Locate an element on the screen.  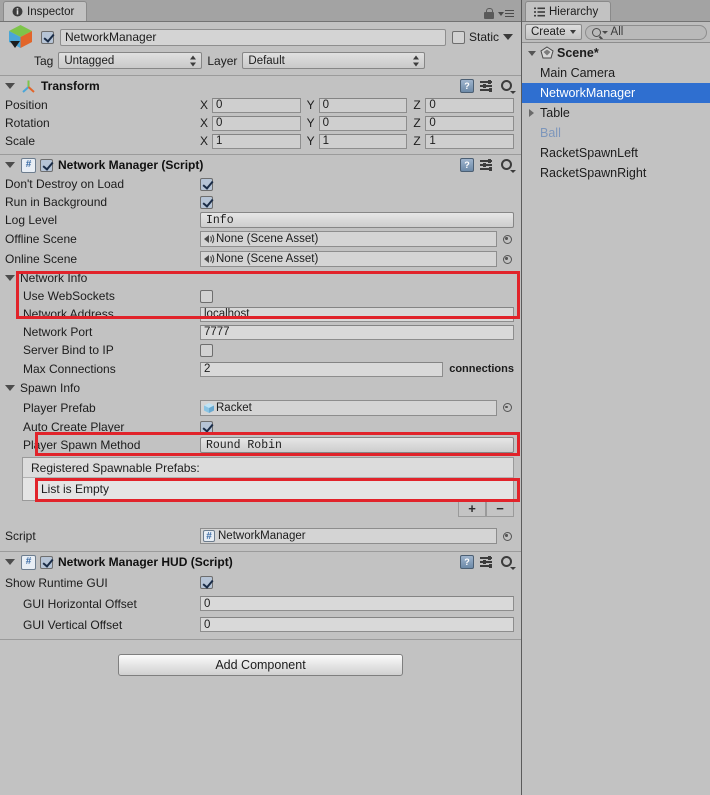
script-field: NetworkManager is located at coordinates (348, 536).